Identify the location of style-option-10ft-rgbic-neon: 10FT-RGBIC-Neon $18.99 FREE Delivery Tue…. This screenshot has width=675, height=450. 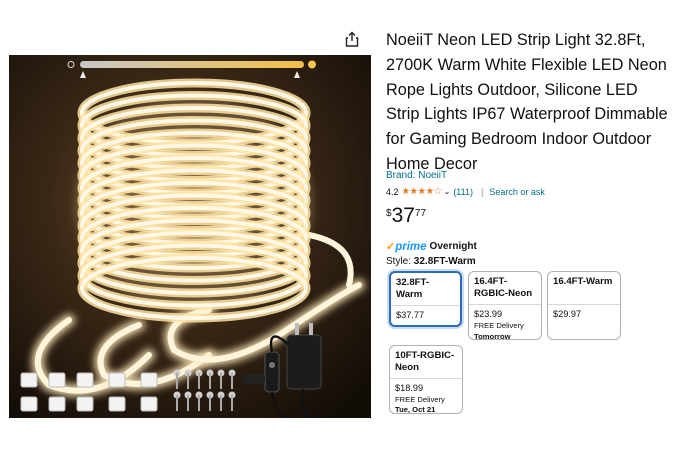
(426, 379).